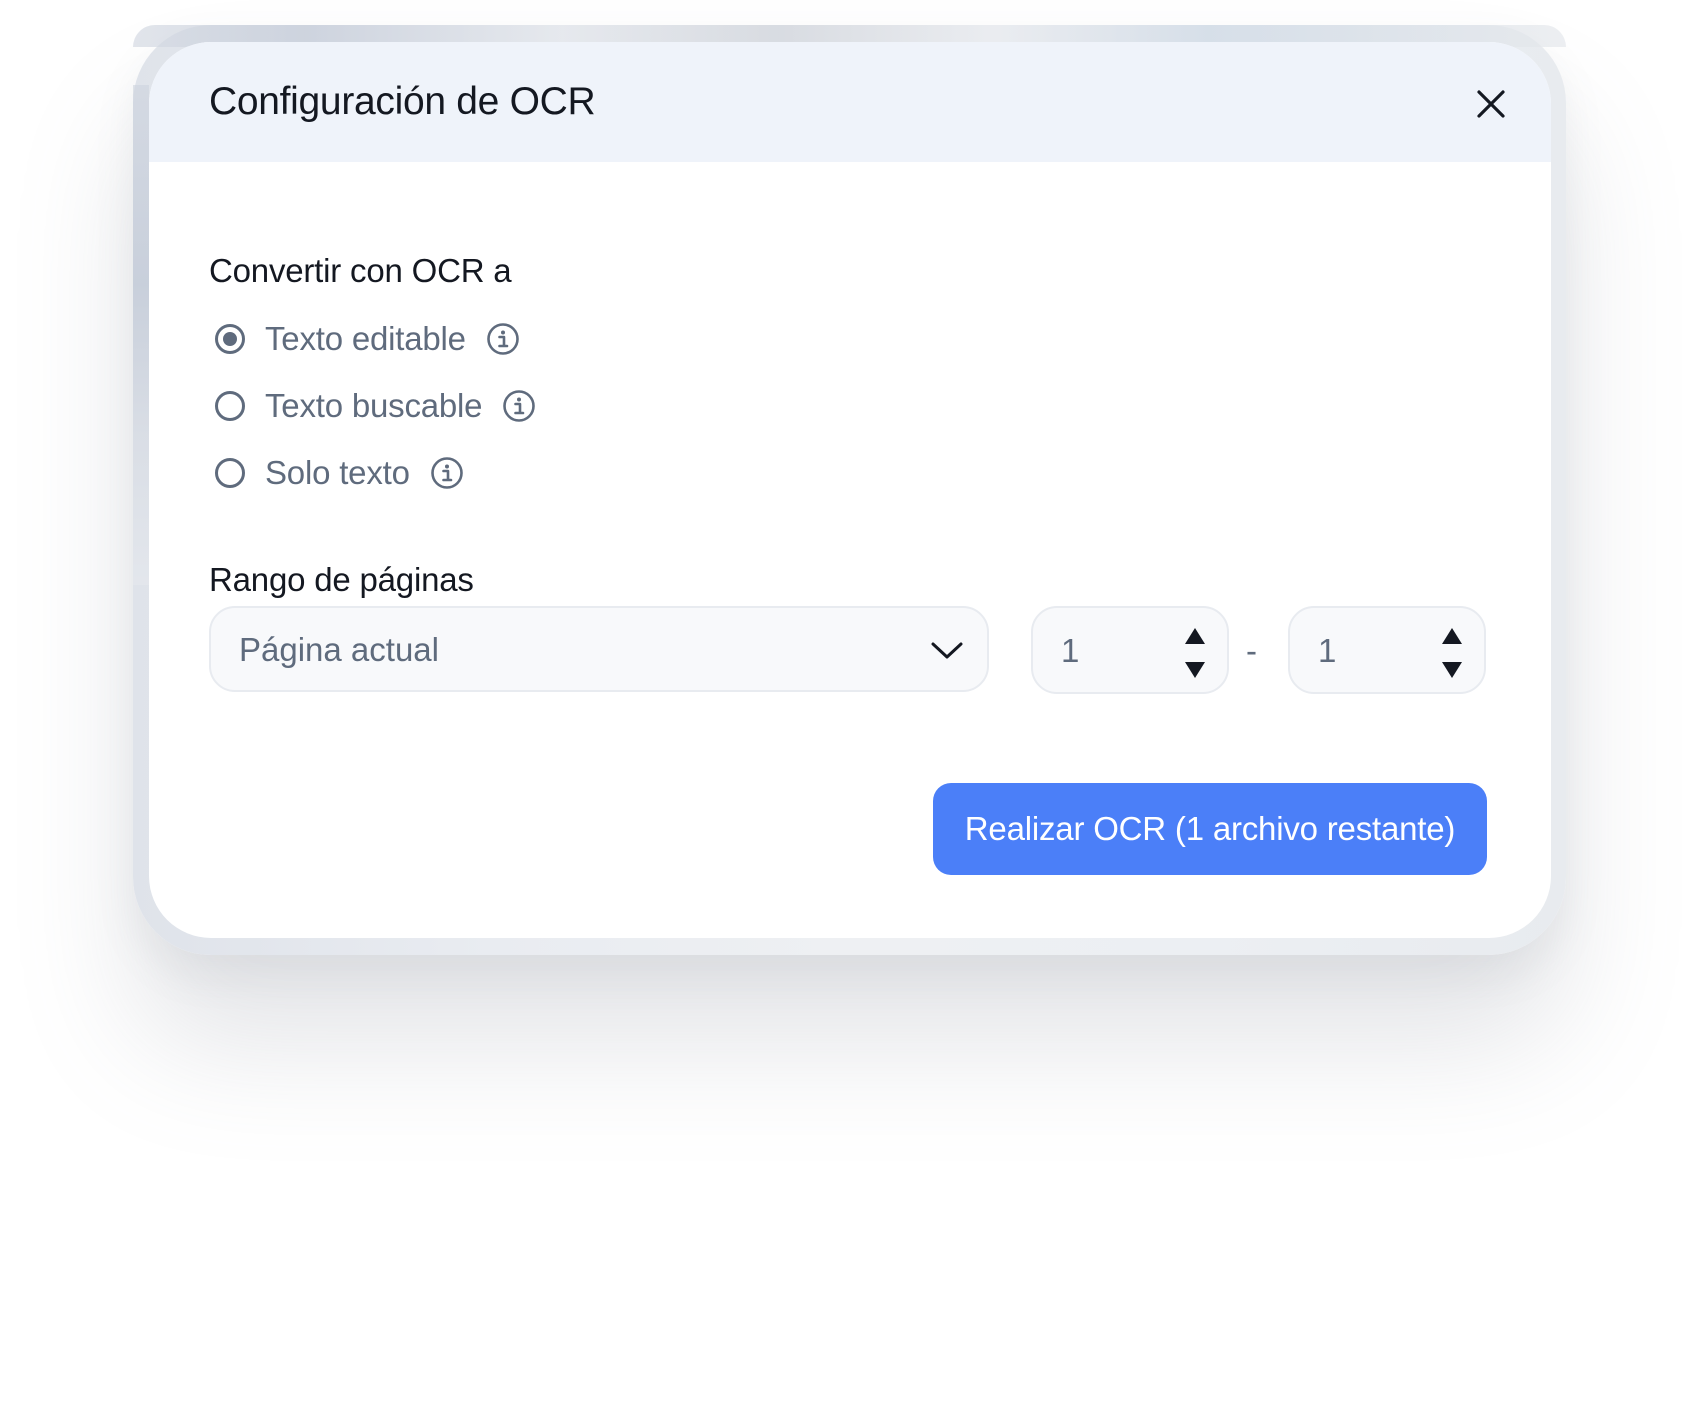 Image resolution: width=1690 pixels, height=1410 pixels. Describe the element at coordinates (360, 270) in the screenshot. I see `convert-section-label: Convertir con OCR a` at that location.